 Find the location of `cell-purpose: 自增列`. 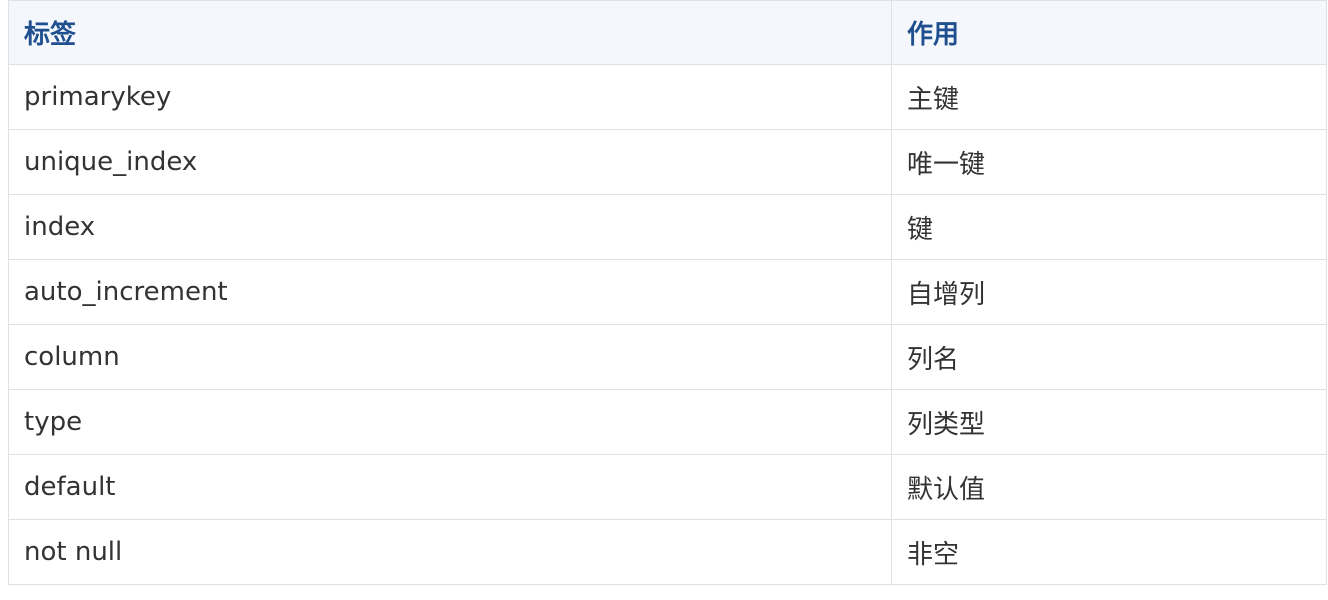

cell-purpose: 自增列 is located at coordinates (1109, 292).